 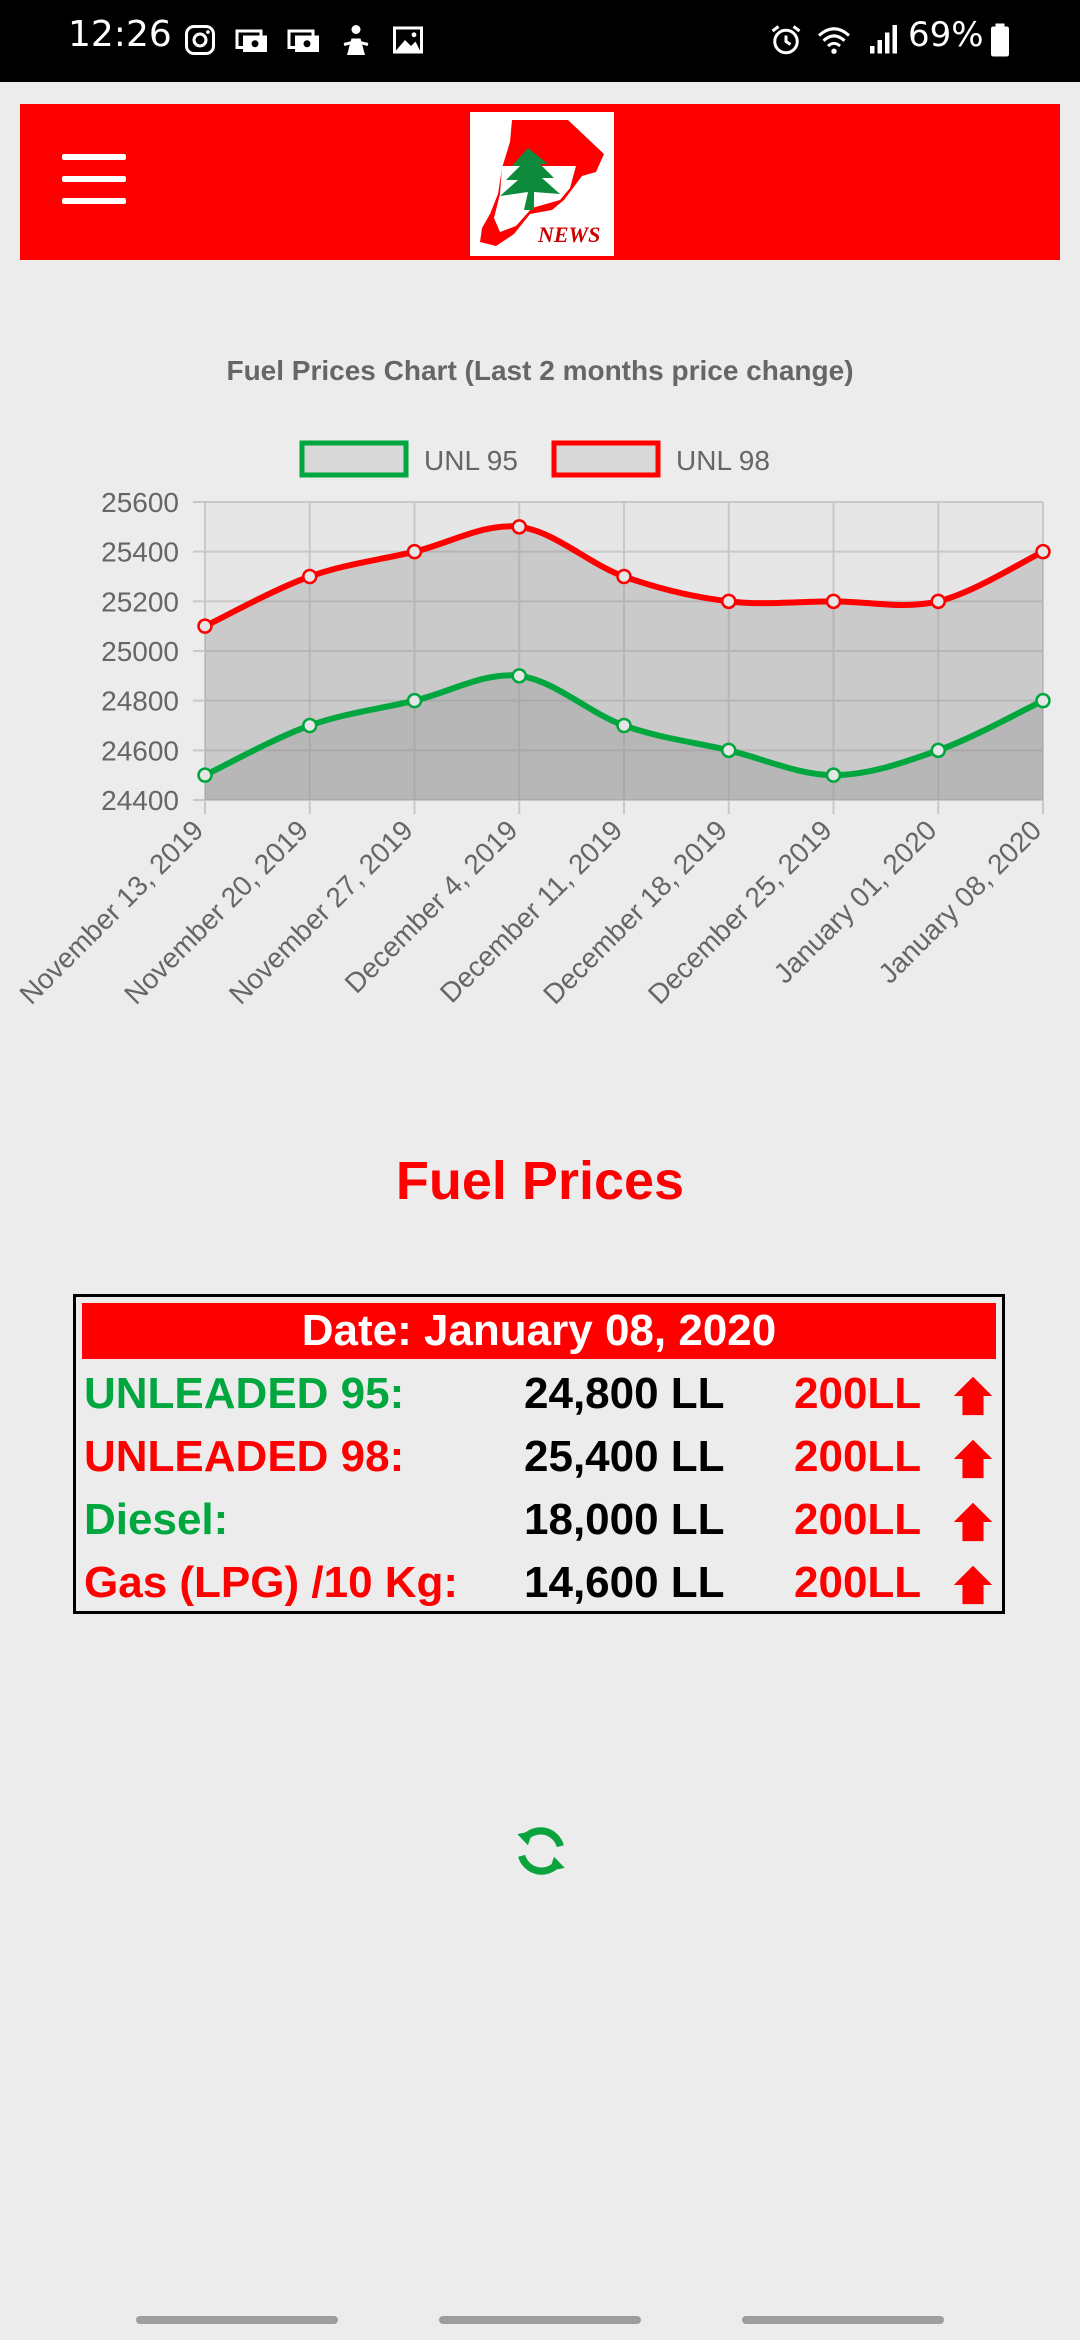 What do you see at coordinates (540, 41) in the screenshot?
I see `status-bar: 12:26 69%` at bounding box center [540, 41].